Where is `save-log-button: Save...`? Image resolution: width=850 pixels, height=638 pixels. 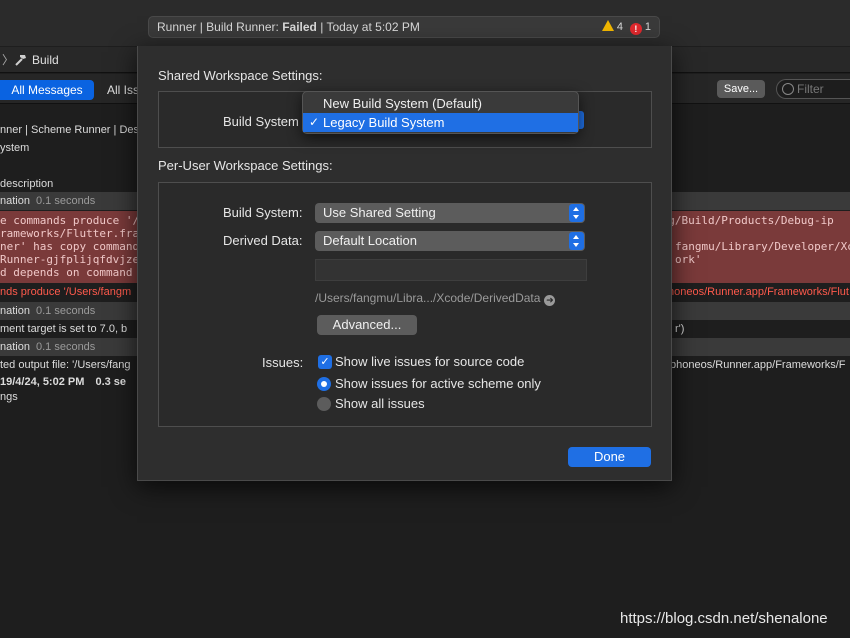 save-log-button: Save... is located at coordinates (741, 89).